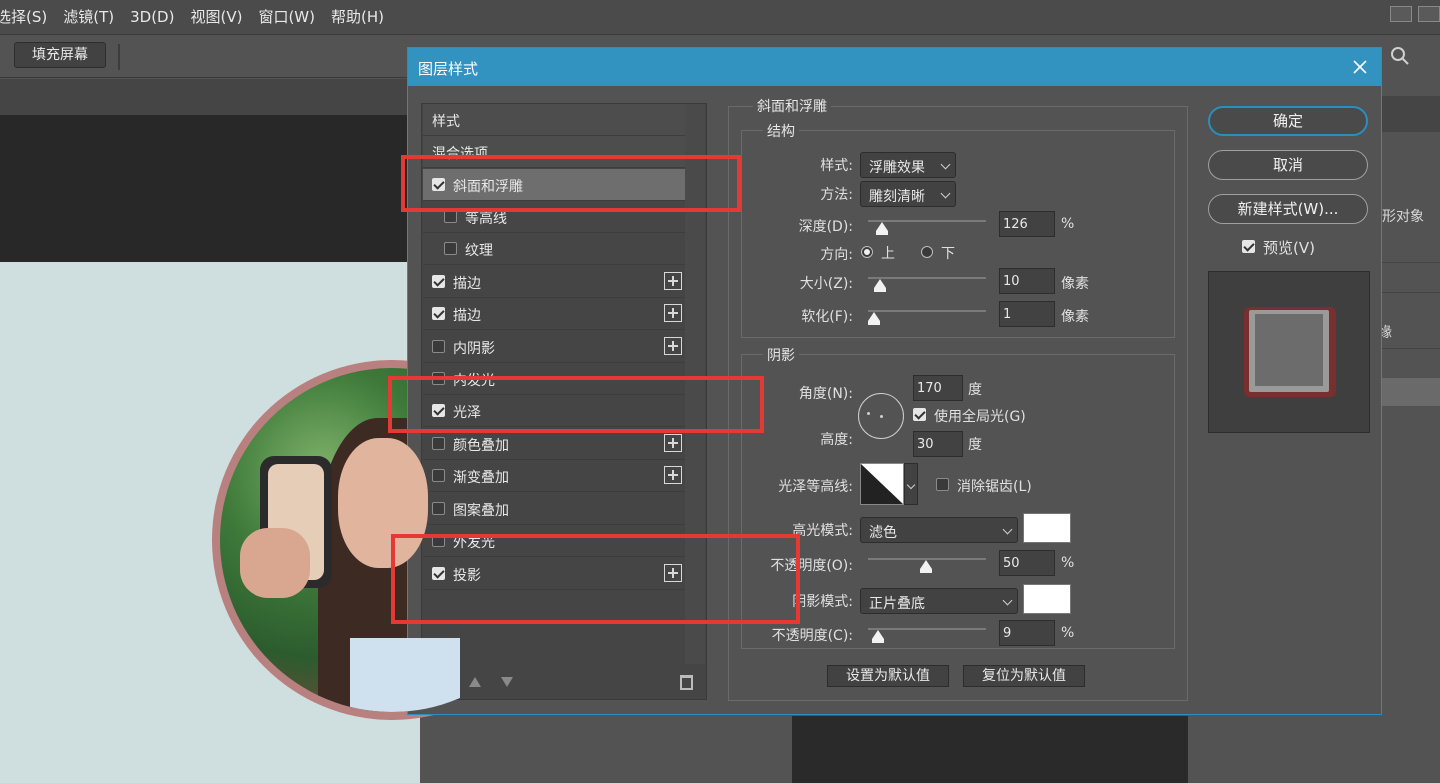 The width and height of the screenshot is (1440, 783). What do you see at coordinates (554, 509) in the screenshot?
I see `list-item-pattern-overlay: 图案叠加` at bounding box center [554, 509].